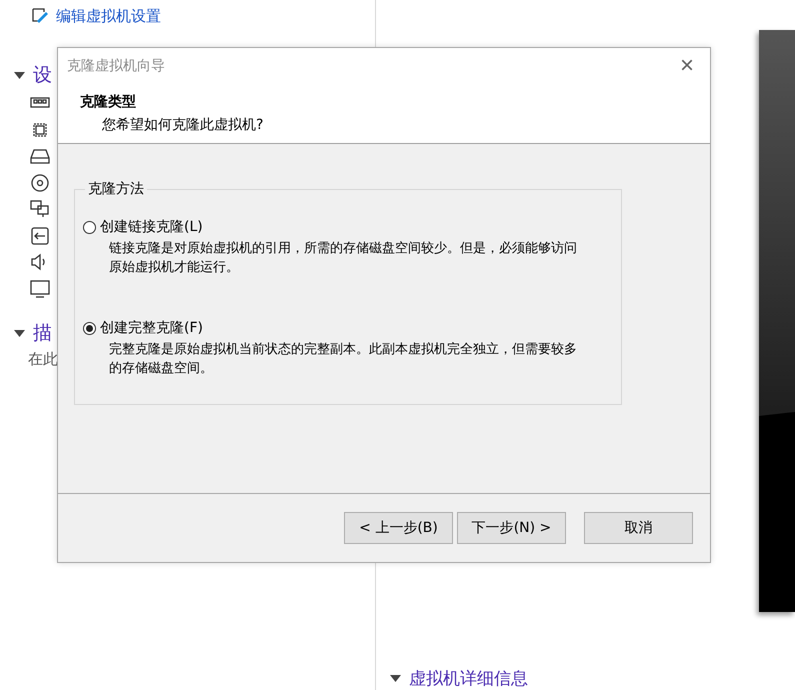 Image resolution: width=795 pixels, height=690 pixels. What do you see at coordinates (42, 333) in the screenshot?
I see `section-title: 描` at bounding box center [42, 333].